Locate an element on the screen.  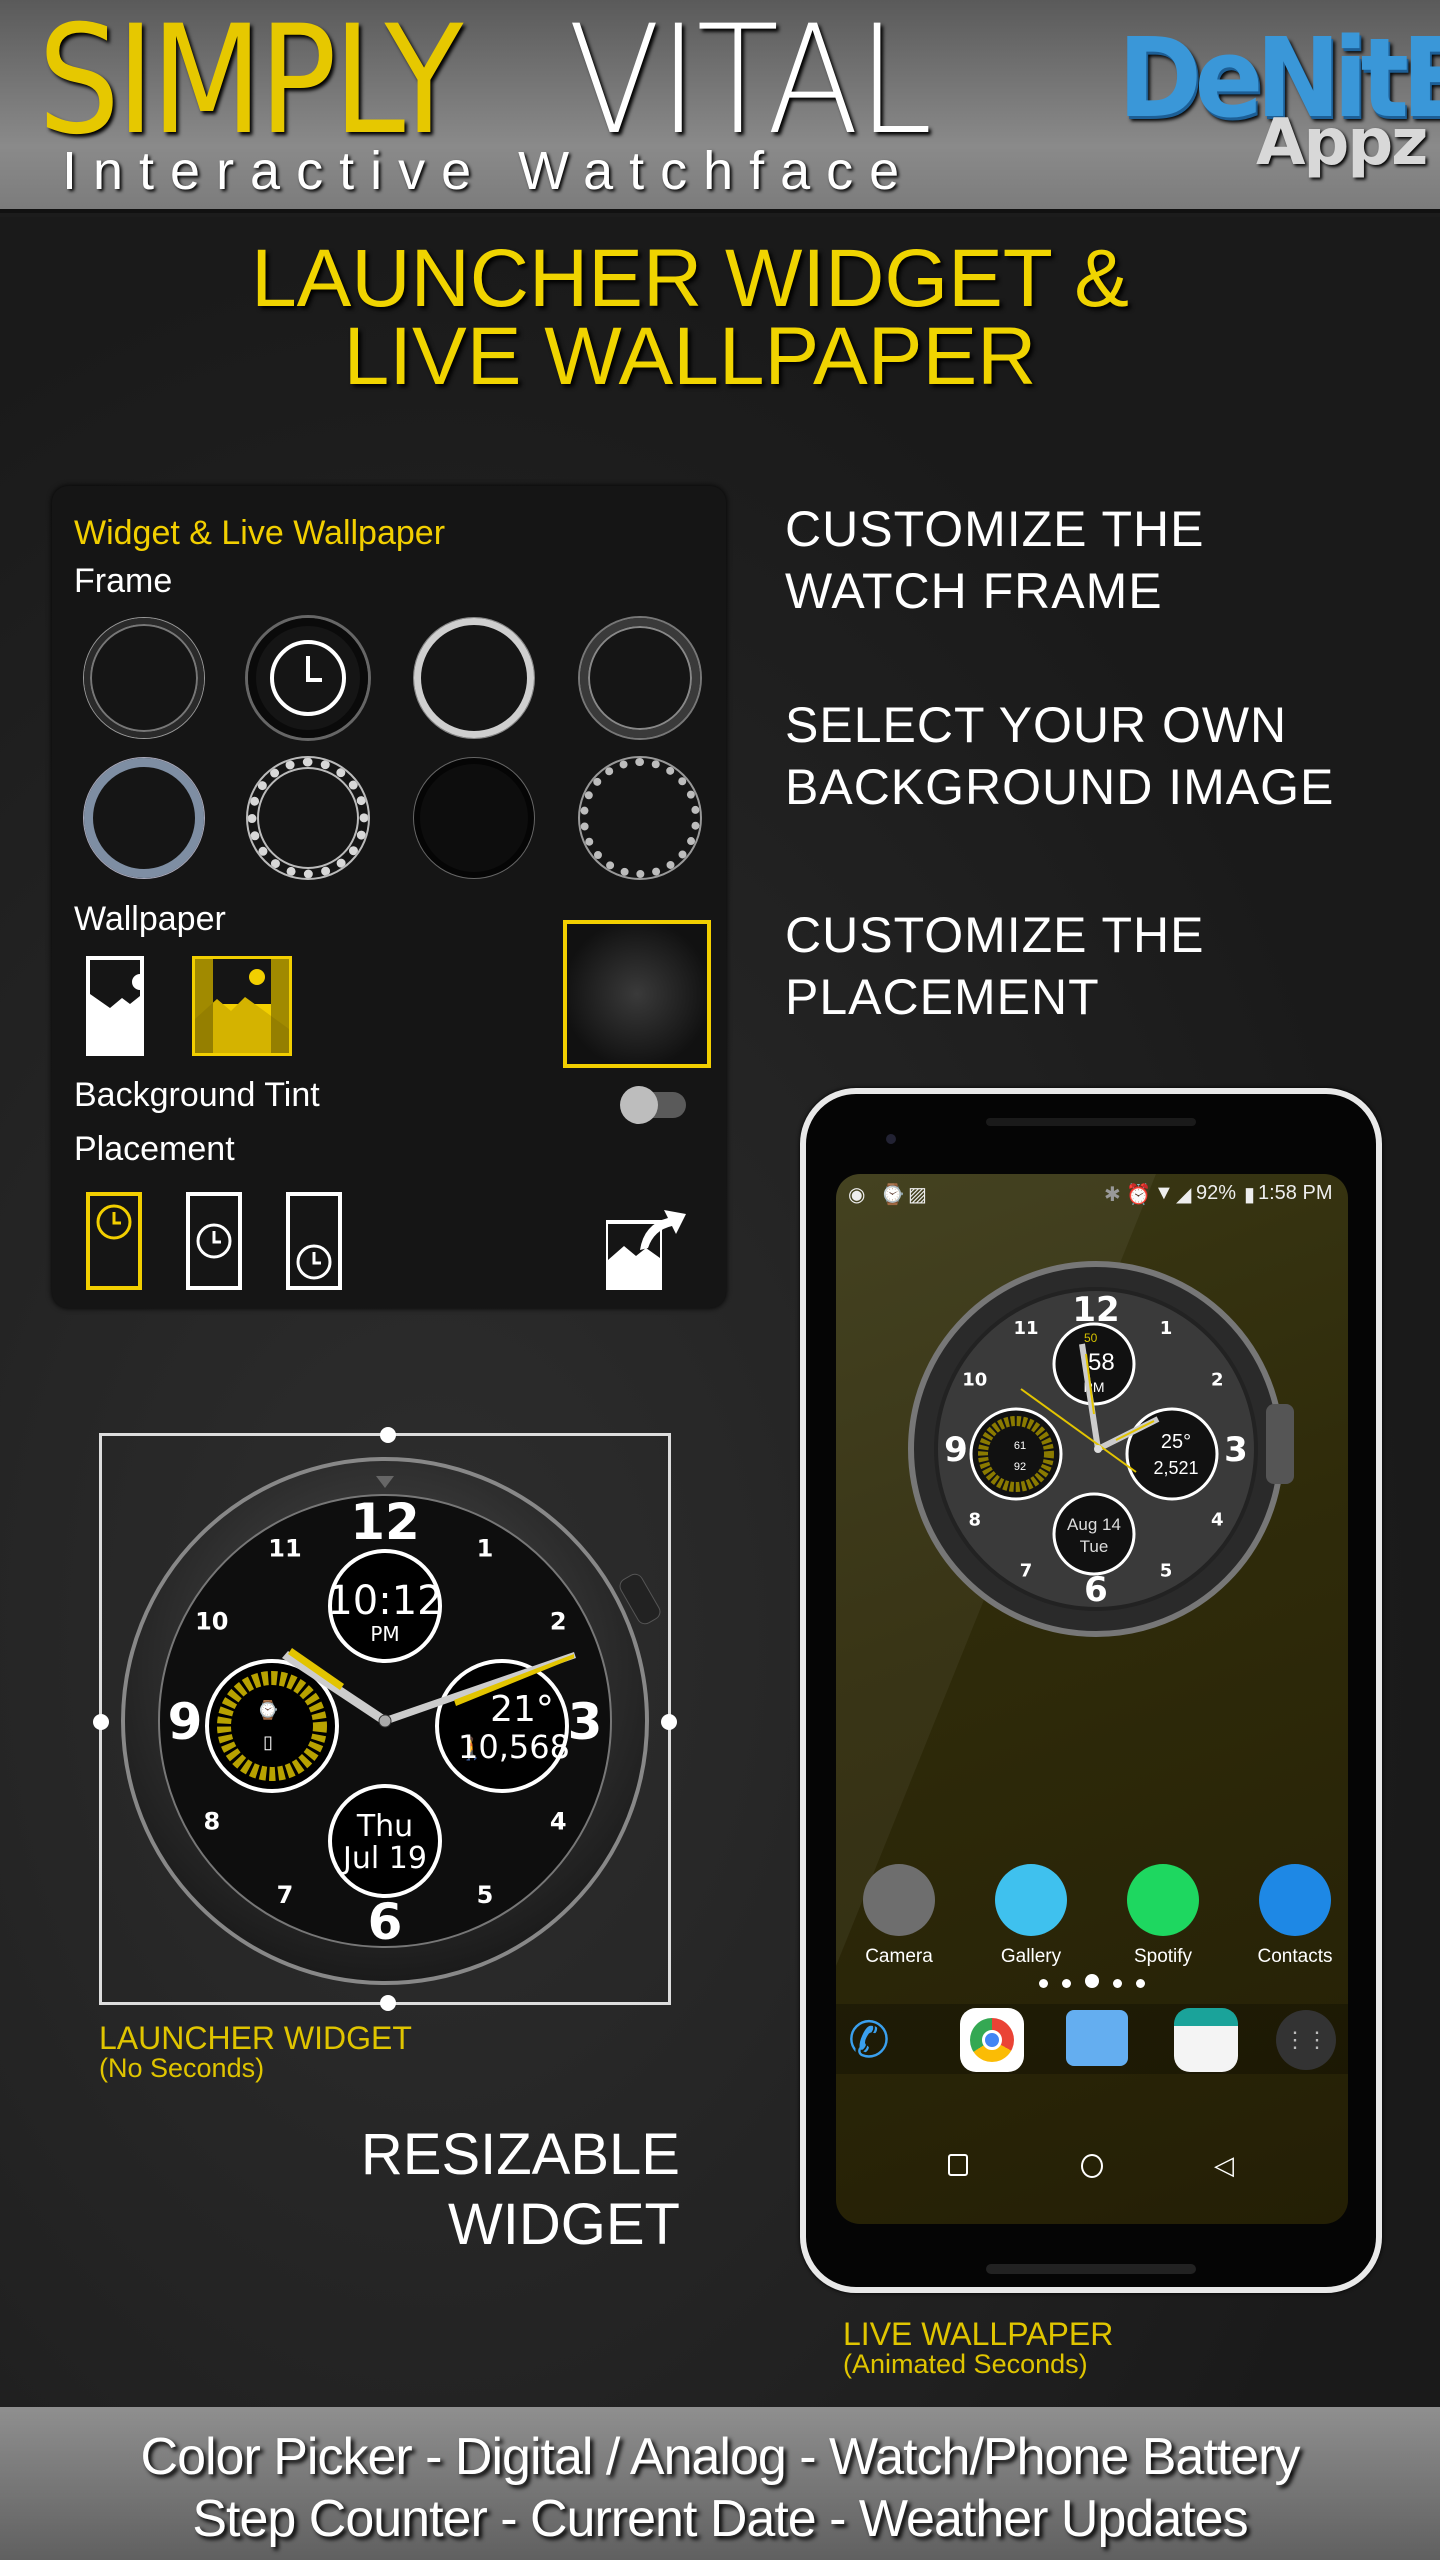
app-gallery: Gallery is located at coordinates (1031, 1916).